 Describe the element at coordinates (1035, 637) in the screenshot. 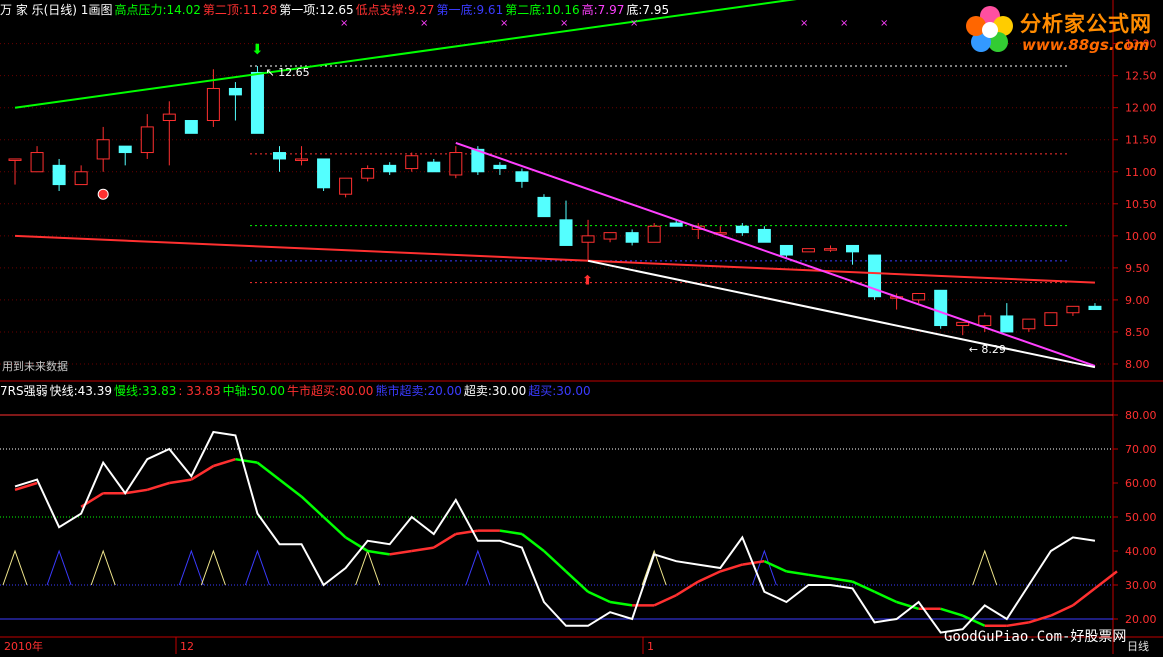

I see `watermark: GoodGuPiao.Com-好股票网` at that location.